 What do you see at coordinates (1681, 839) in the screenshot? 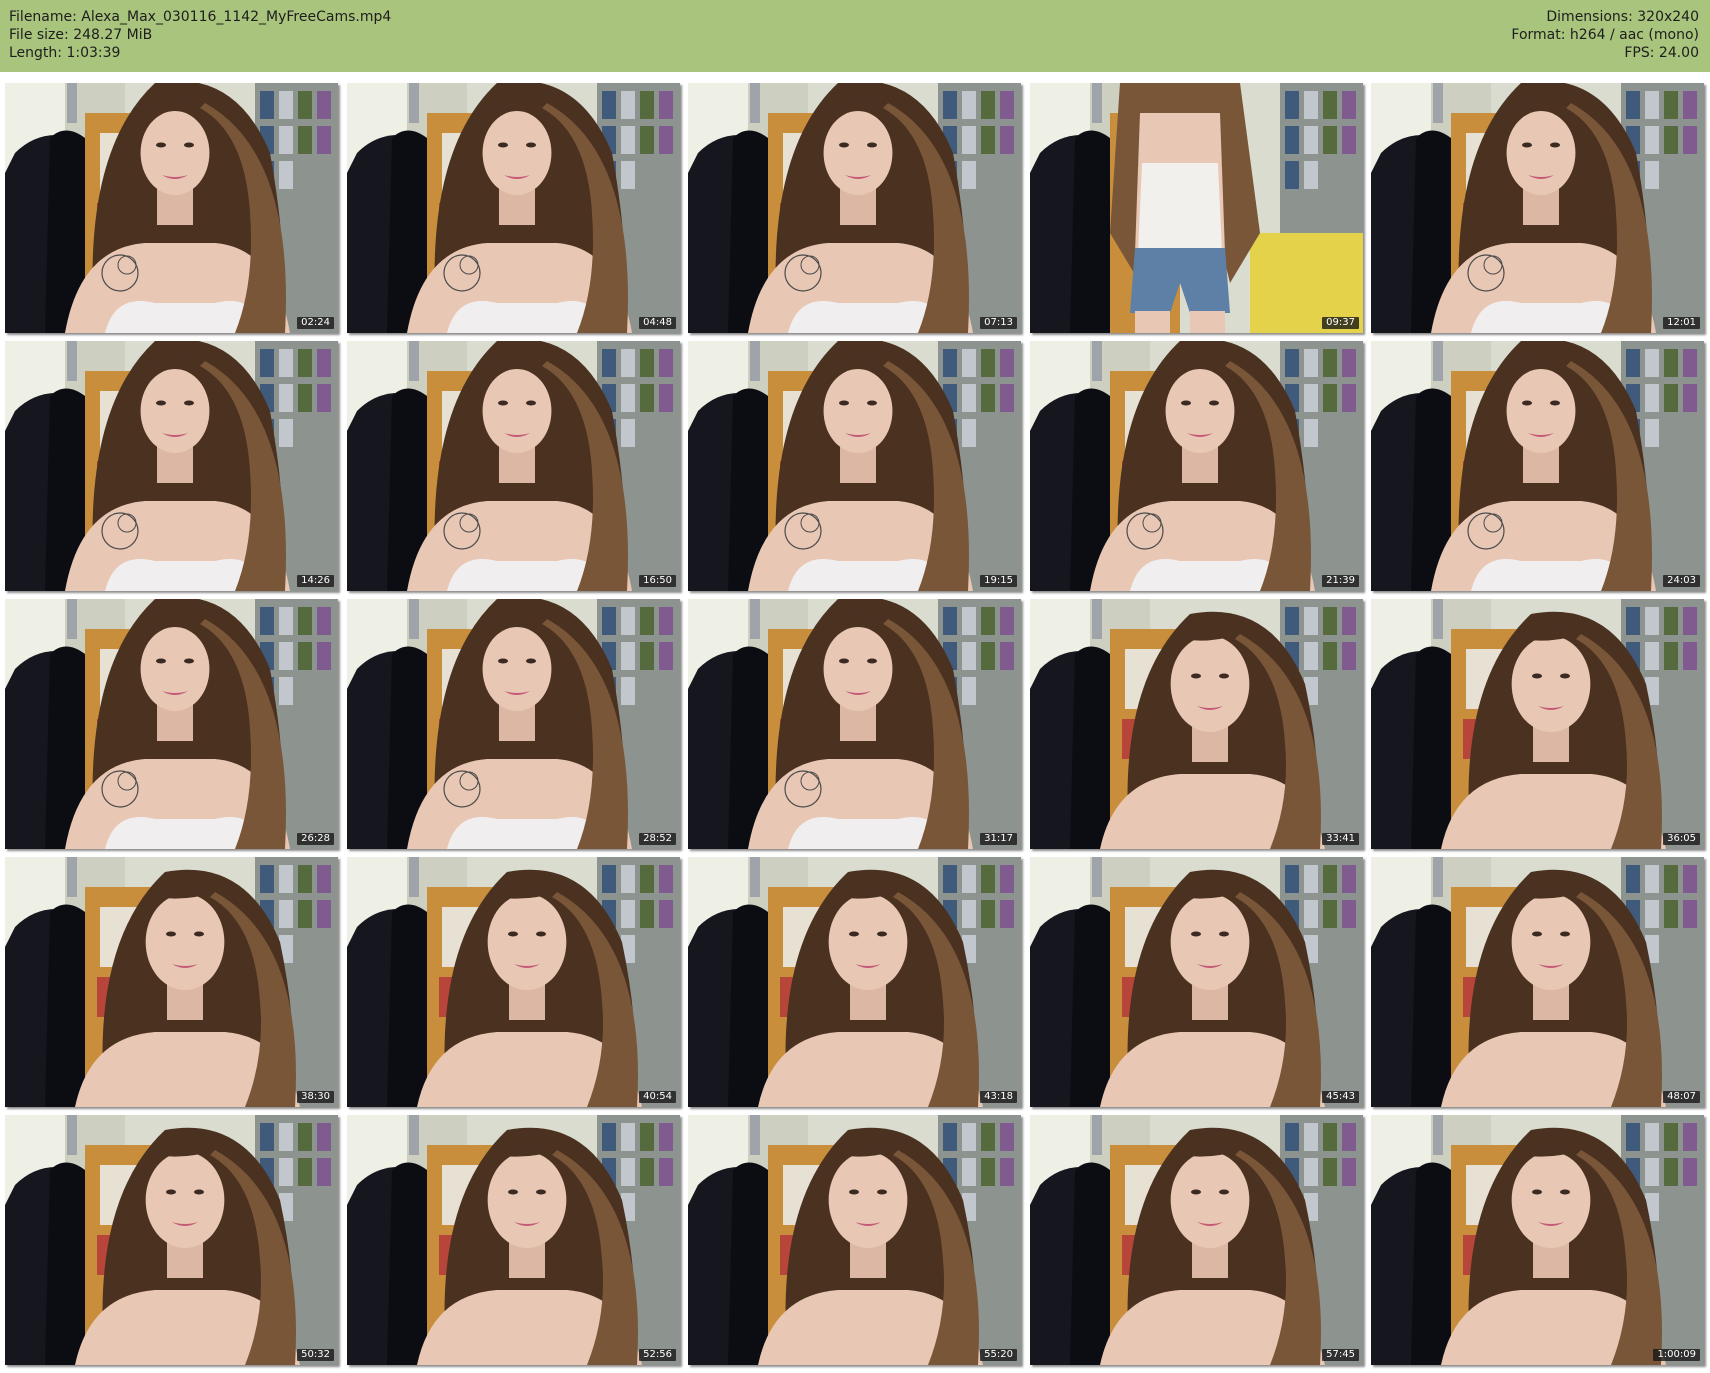
I see `timestamp-label: 36:05` at bounding box center [1681, 839].